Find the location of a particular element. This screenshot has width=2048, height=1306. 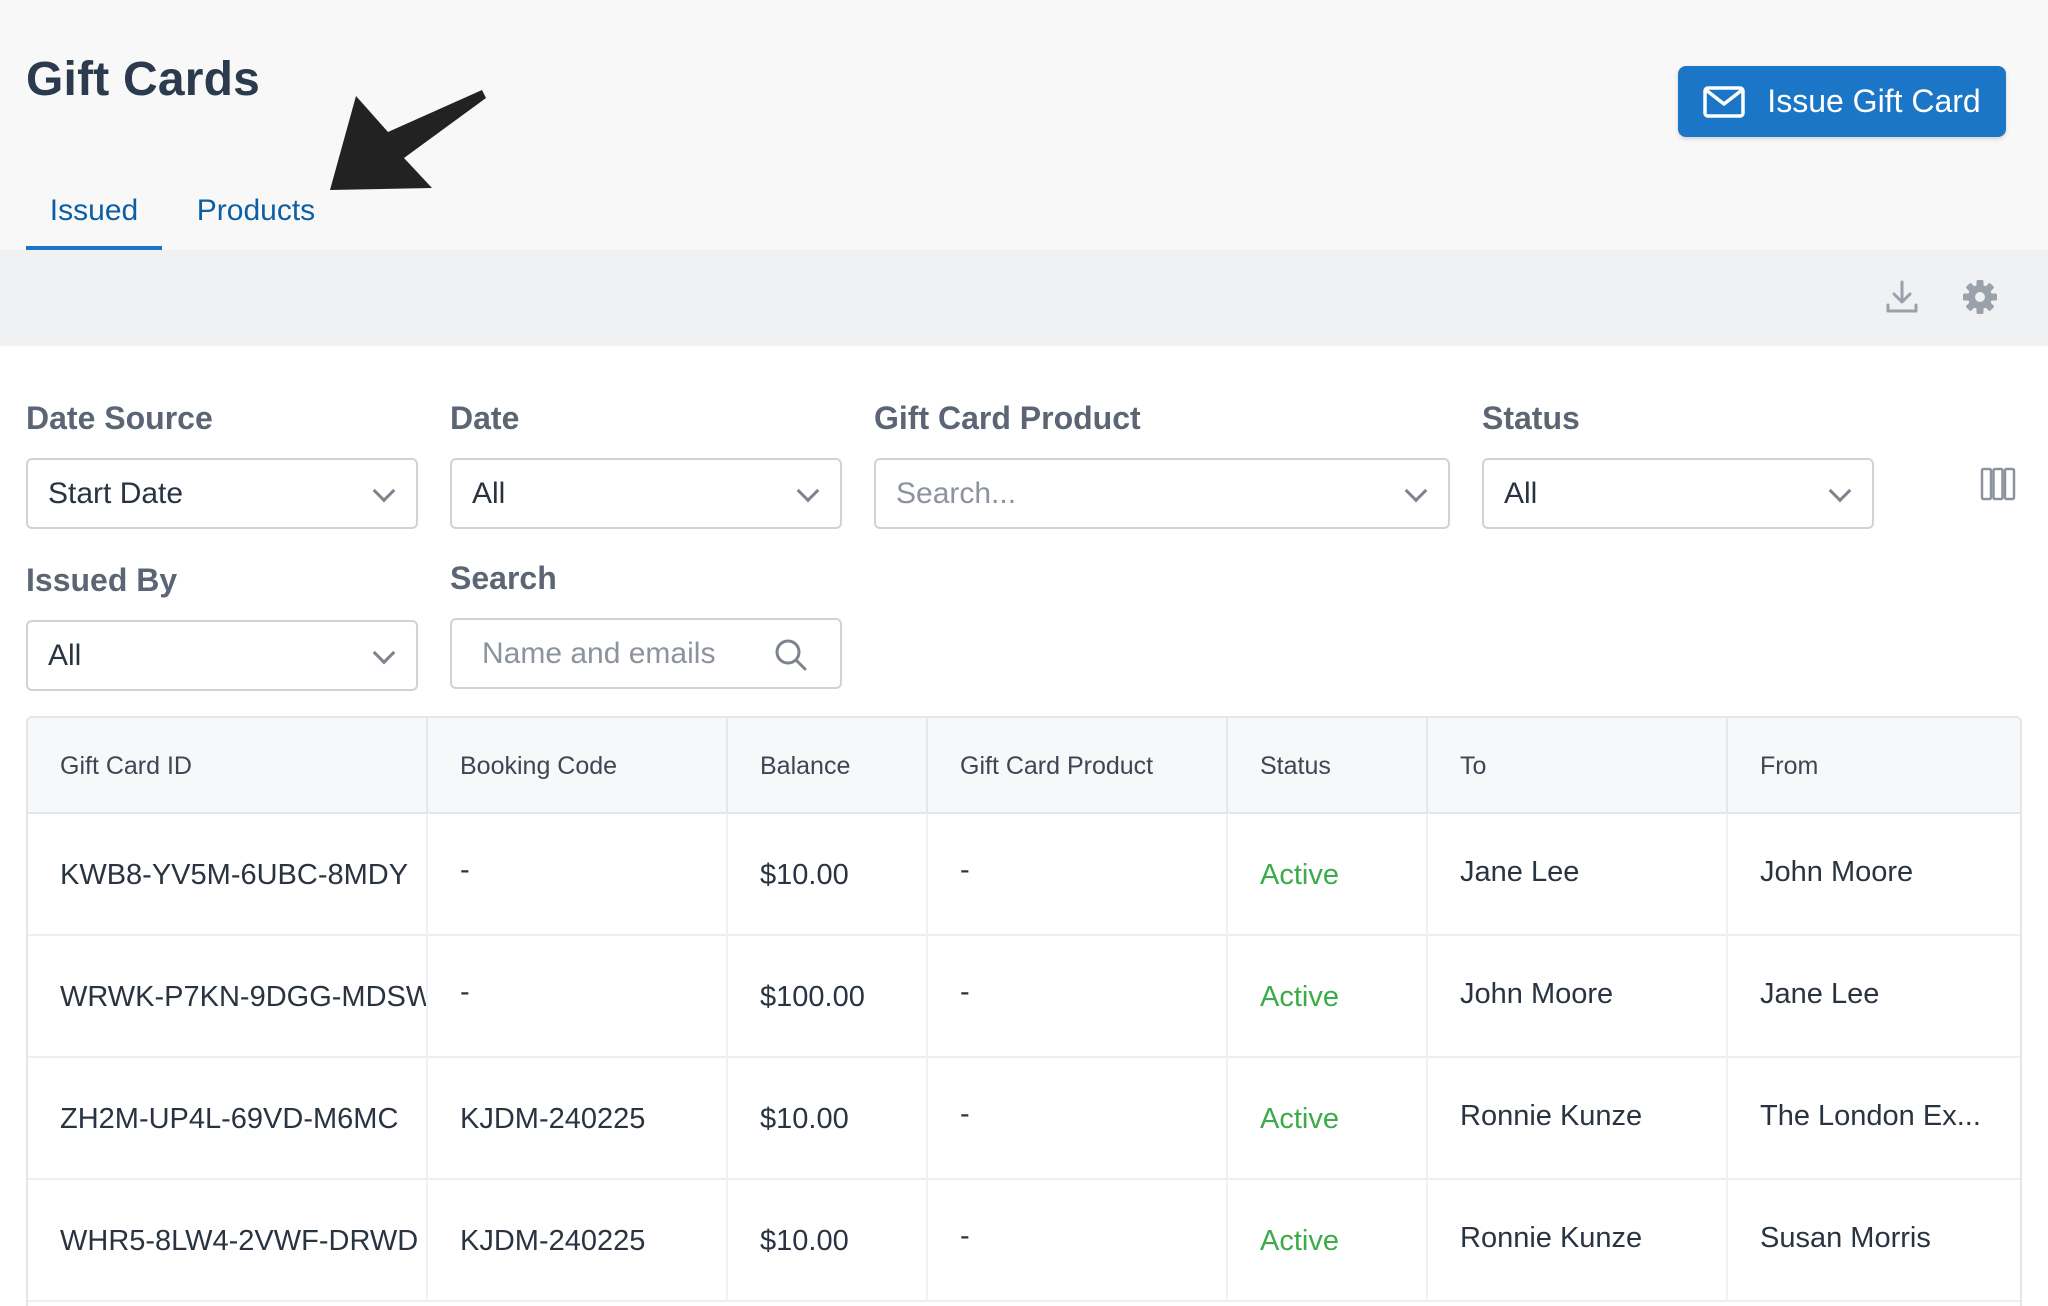

date-source-select: Start Date is located at coordinates (222, 493).